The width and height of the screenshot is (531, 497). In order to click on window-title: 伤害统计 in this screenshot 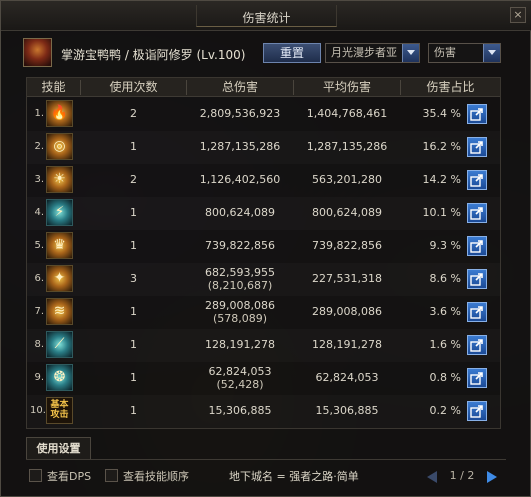, I will do `click(266, 18)`.